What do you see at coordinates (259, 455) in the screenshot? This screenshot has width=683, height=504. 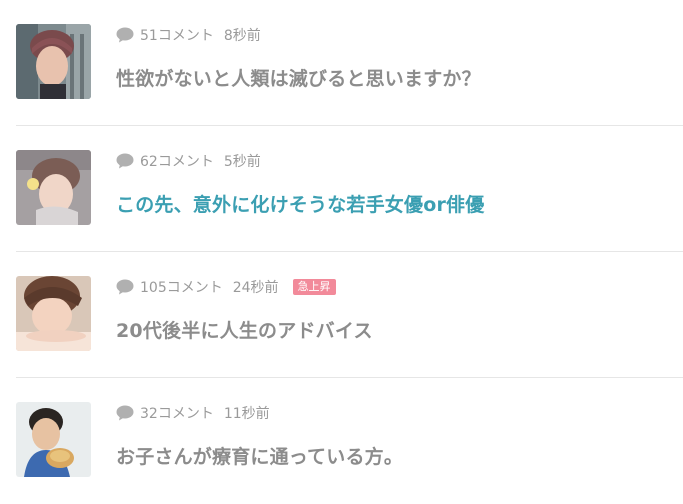 I see `topic-title: お子さんが療育に通っている方。` at bounding box center [259, 455].